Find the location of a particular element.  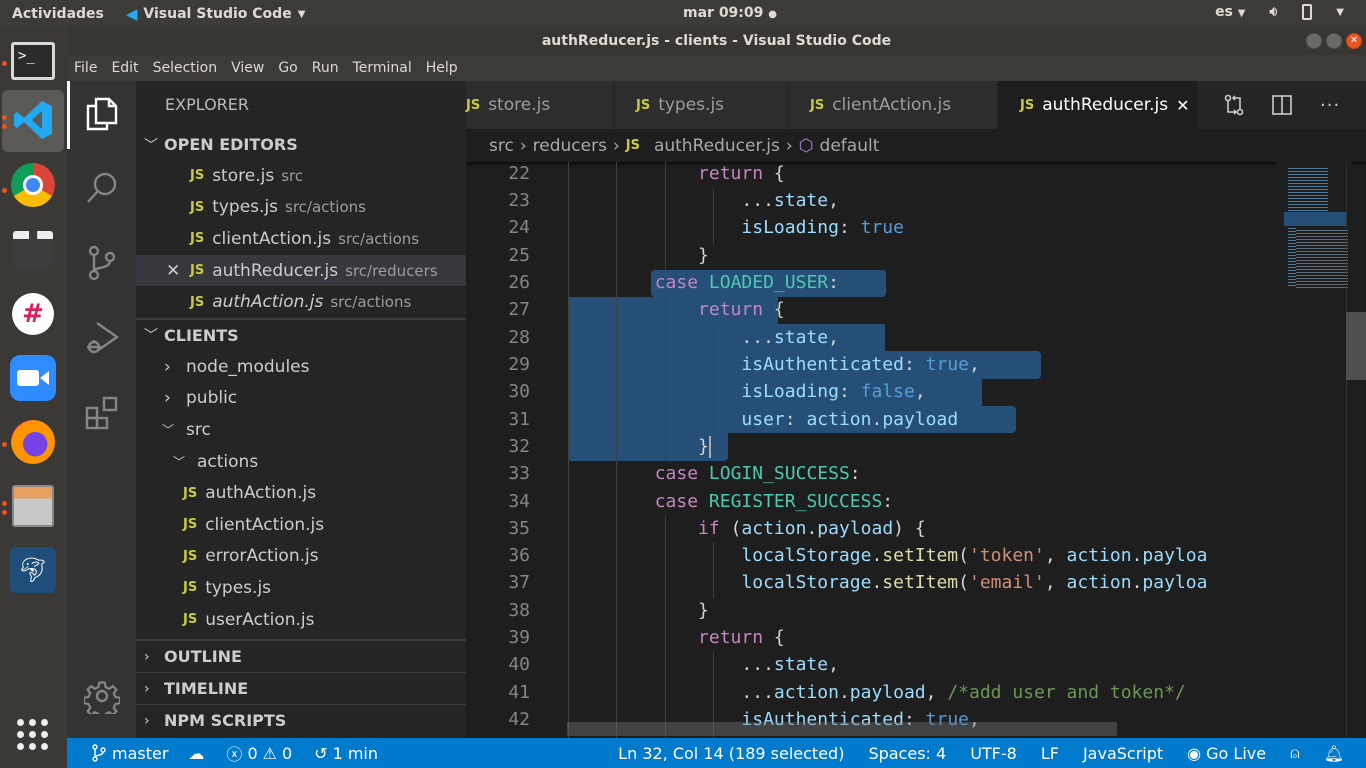

file-item: JS clientAction.js is located at coordinates (301, 525).